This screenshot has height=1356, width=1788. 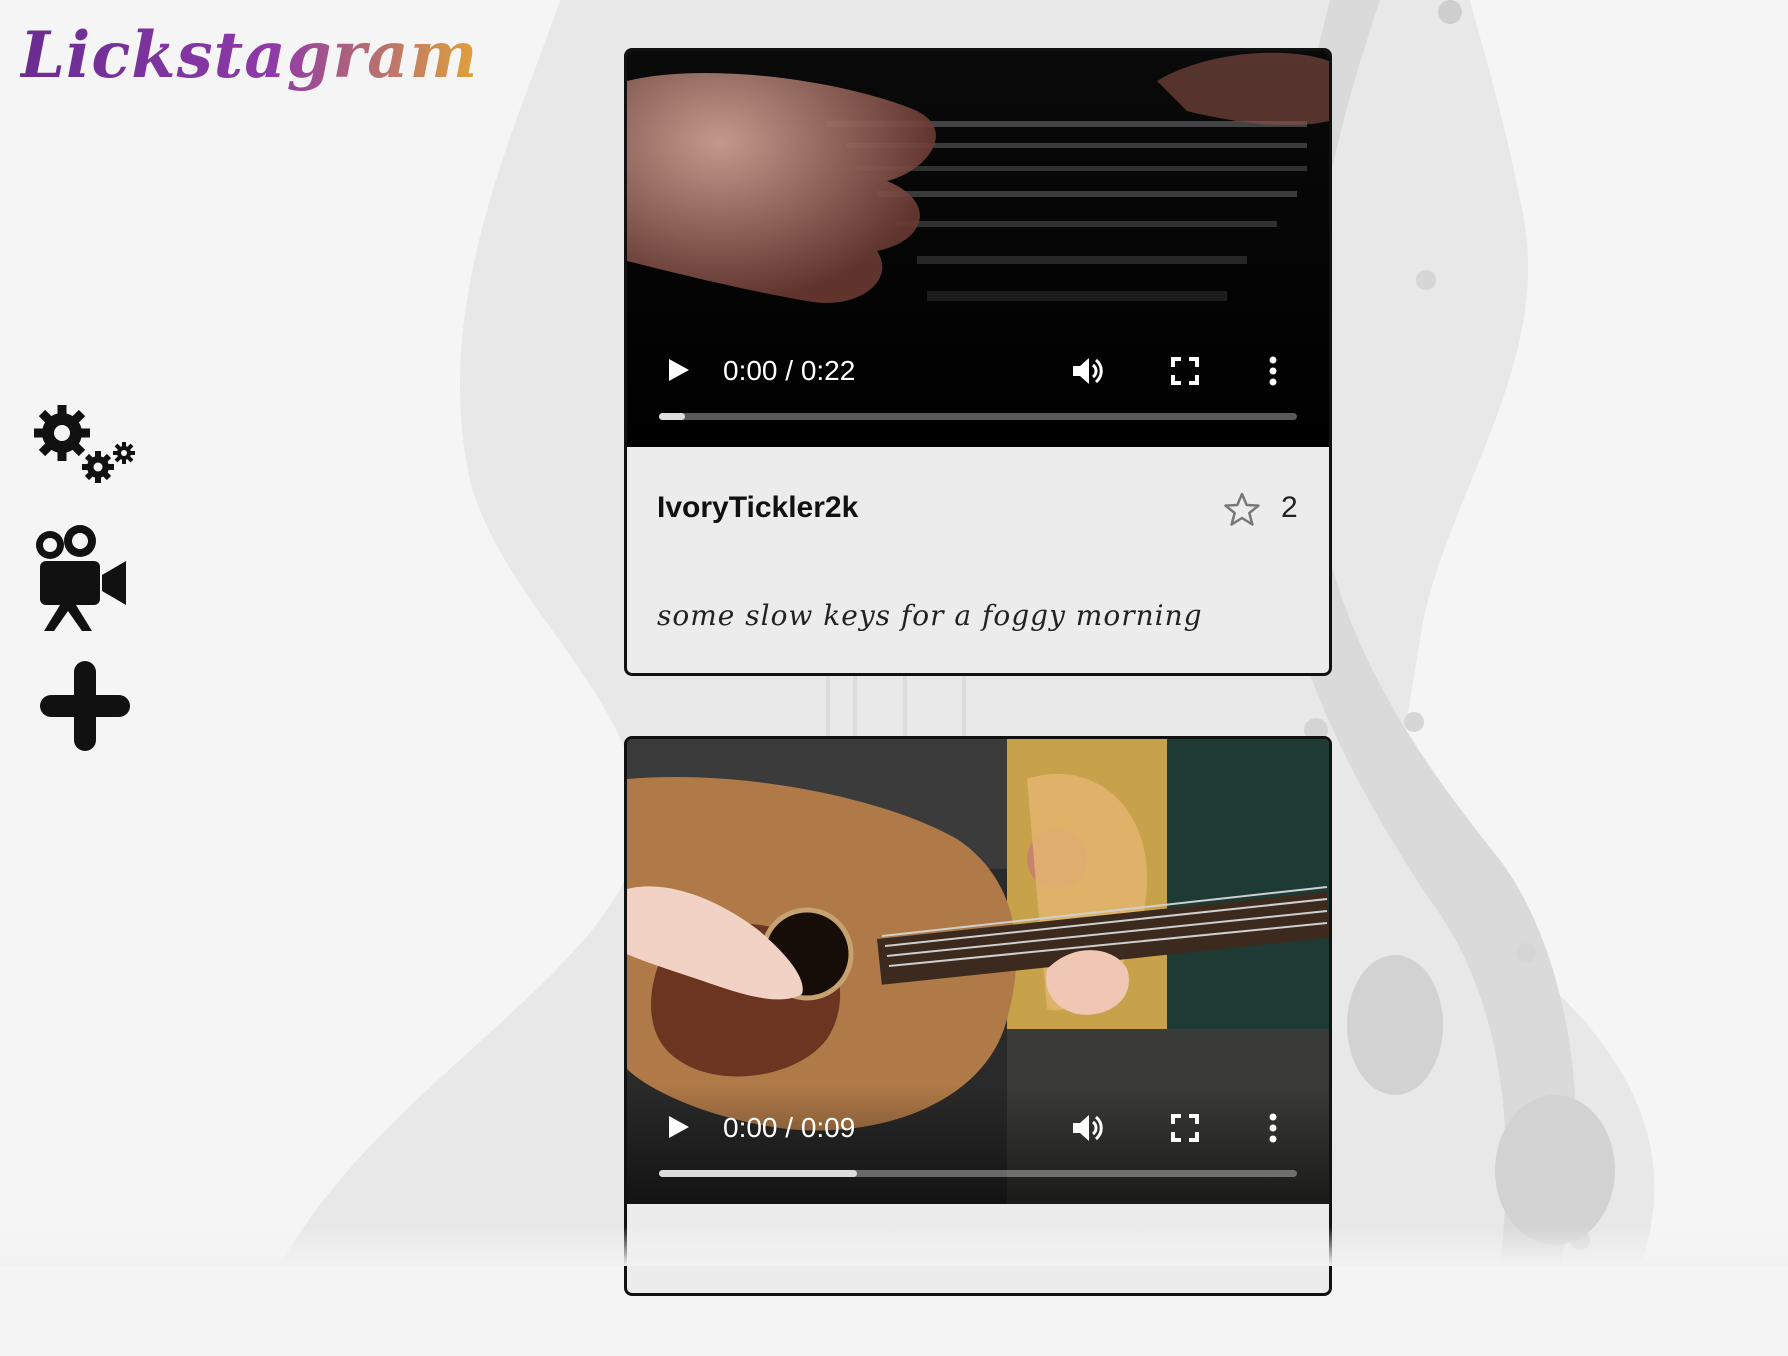 I want to click on video-time: 0:00 / 0:09, so click(x=789, y=1127).